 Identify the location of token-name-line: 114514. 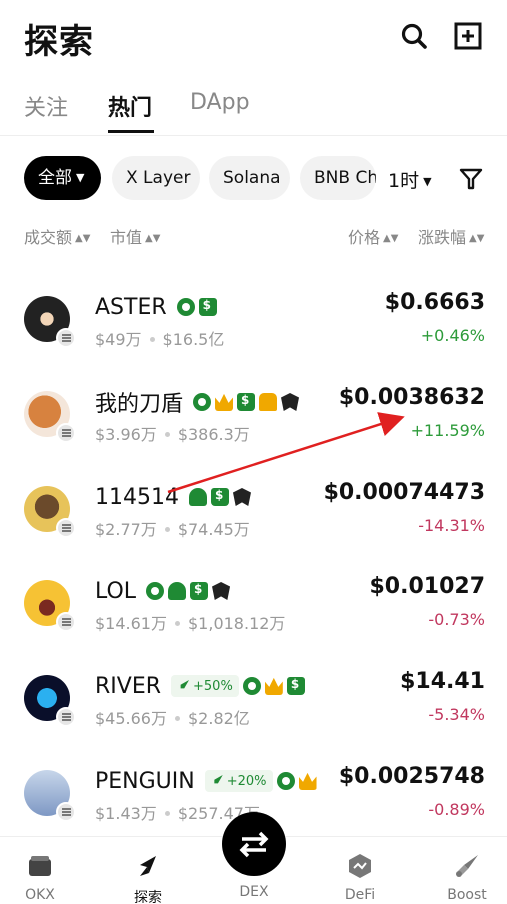
(173, 497).